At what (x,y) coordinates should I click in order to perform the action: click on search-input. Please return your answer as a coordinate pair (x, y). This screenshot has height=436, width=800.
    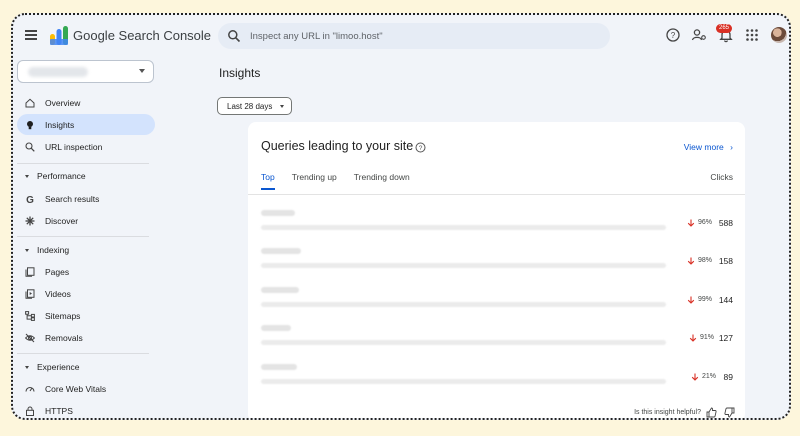
    Looking at the image, I should click on (420, 36).